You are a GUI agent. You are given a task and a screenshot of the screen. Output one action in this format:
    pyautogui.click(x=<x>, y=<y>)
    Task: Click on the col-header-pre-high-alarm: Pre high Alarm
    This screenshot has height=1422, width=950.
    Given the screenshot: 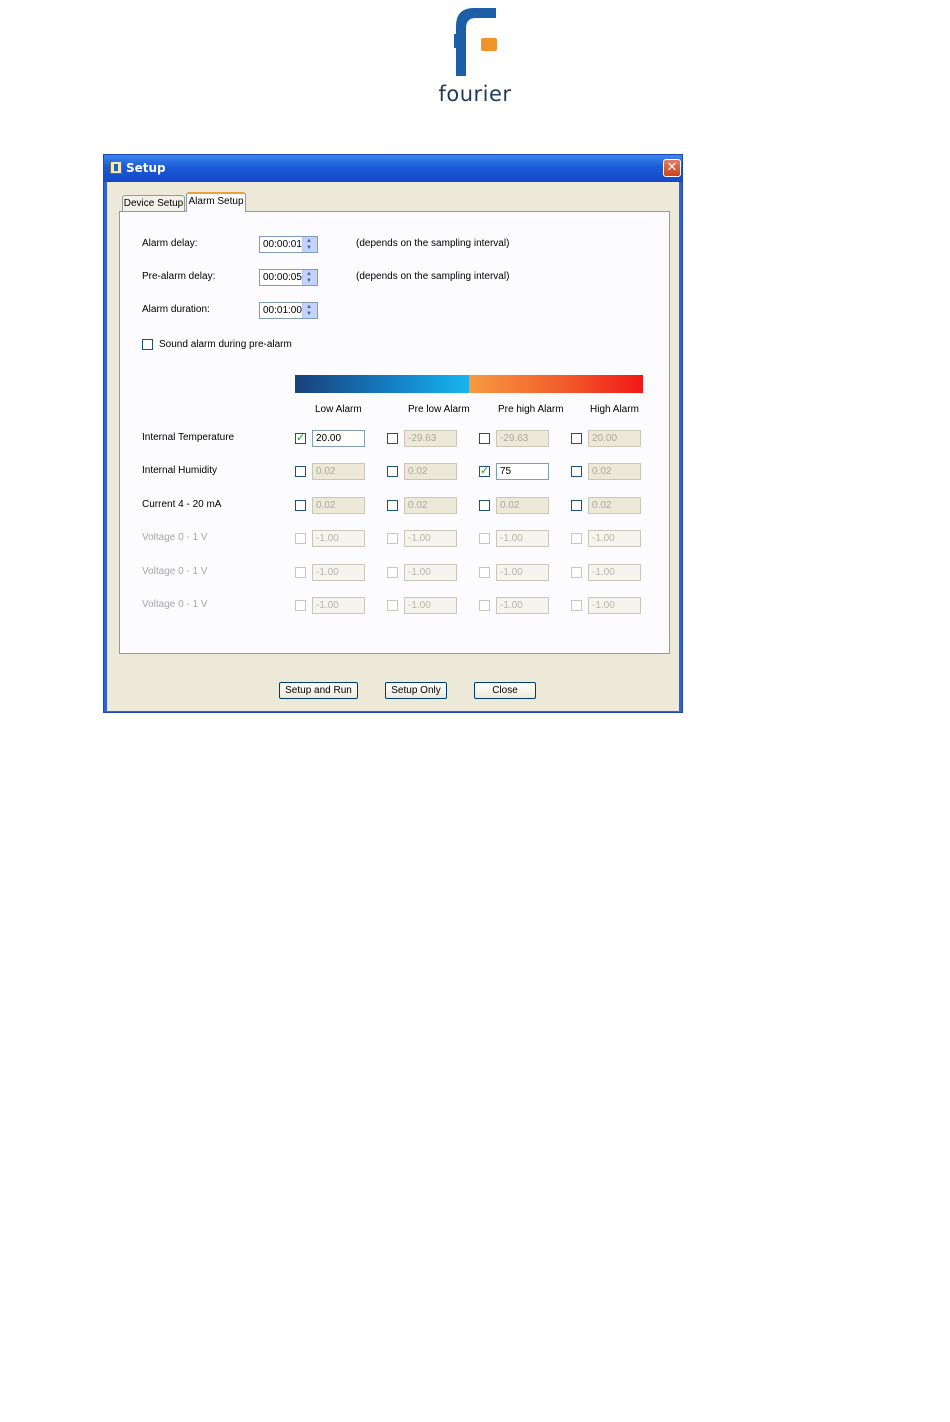 What is the action you would take?
    pyautogui.click(x=531, y=409)
    